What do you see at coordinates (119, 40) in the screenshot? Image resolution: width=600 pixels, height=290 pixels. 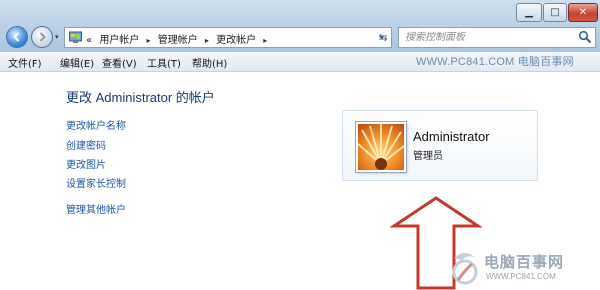 I see `breadcrumb-item-user-accounts: 用户帐户` at bounding box center [119, 40].